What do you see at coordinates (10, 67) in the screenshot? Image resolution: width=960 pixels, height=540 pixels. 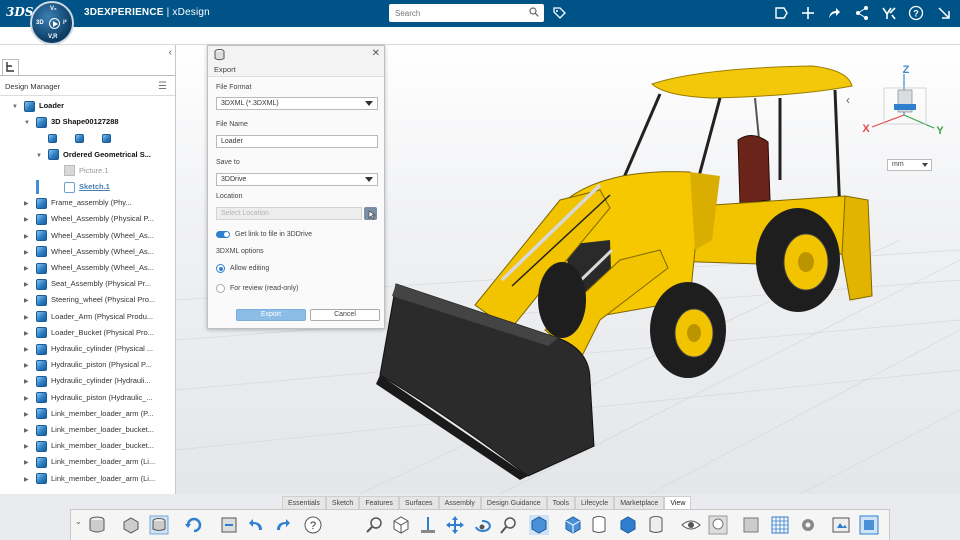 I see `tree-tab` at bounding box center [10, 67].